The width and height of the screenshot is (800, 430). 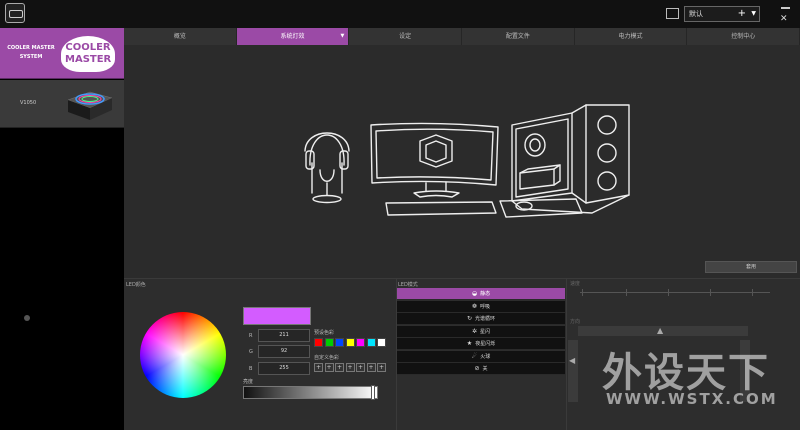 I want to click on status-dot, so click(x=27, y=318).